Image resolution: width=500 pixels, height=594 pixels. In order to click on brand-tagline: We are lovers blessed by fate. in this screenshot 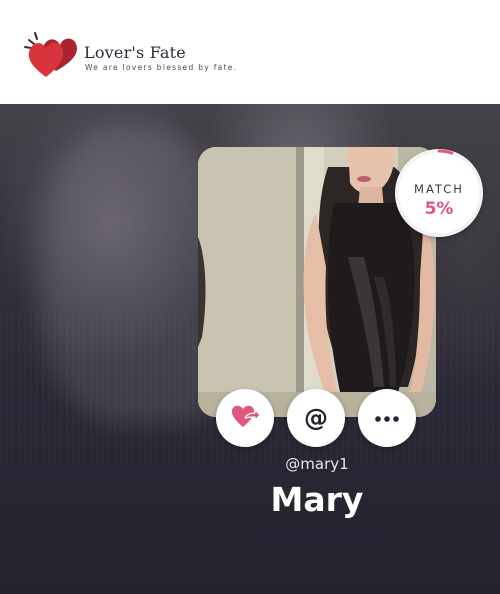, I will do `click(161, 67)`.